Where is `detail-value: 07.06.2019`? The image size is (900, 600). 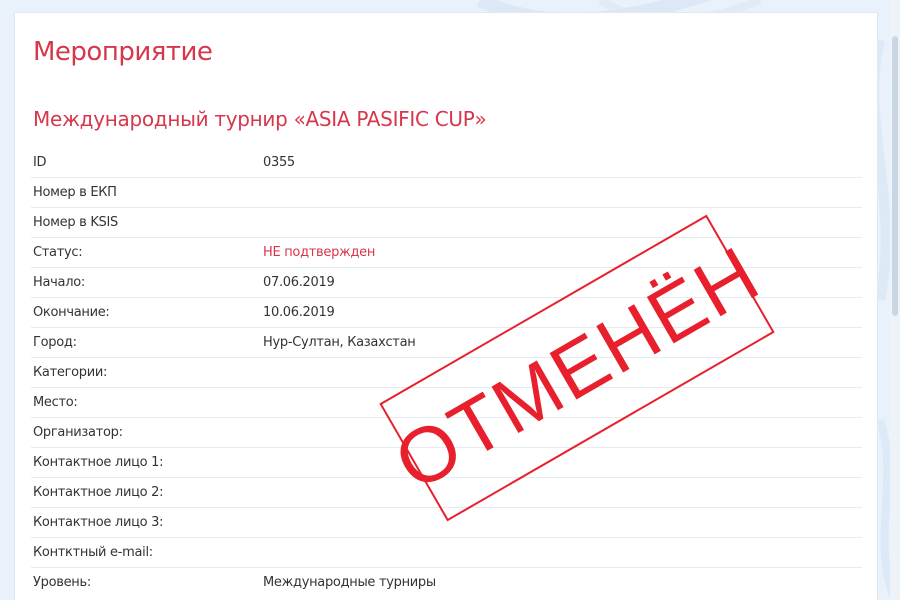 detail-value: 07.06.2019 is located at coordinates (299, 282).